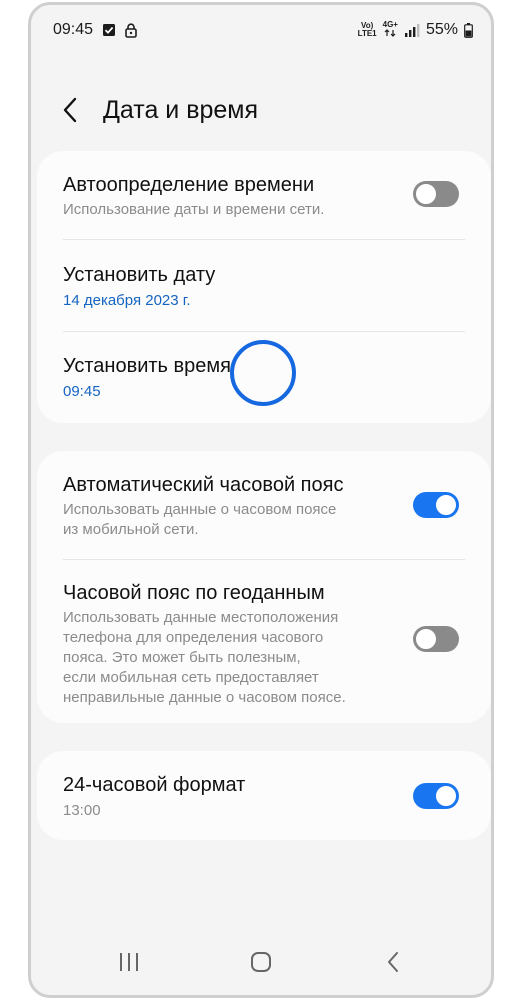 The width and height of the screenshot is (525, 1000). I want to click on checkbox-icon, so click(109, 30).